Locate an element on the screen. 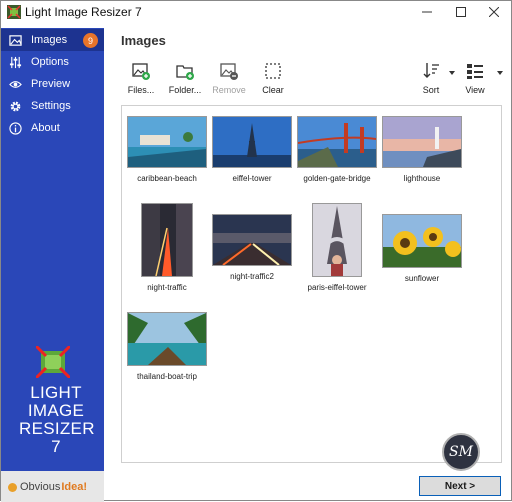  title-bar: Light Image Resizer 7 is located at coordinates (256, 12).